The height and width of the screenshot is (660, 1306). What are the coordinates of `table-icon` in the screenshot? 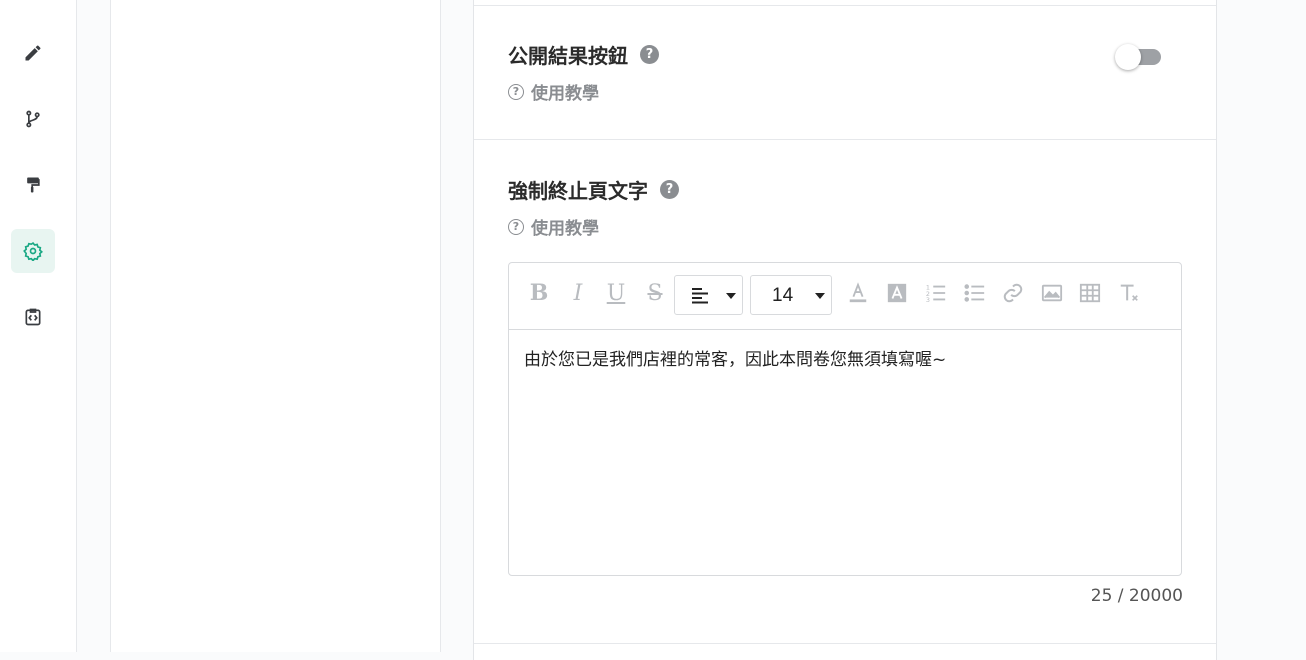 It's located at (1090, 293).